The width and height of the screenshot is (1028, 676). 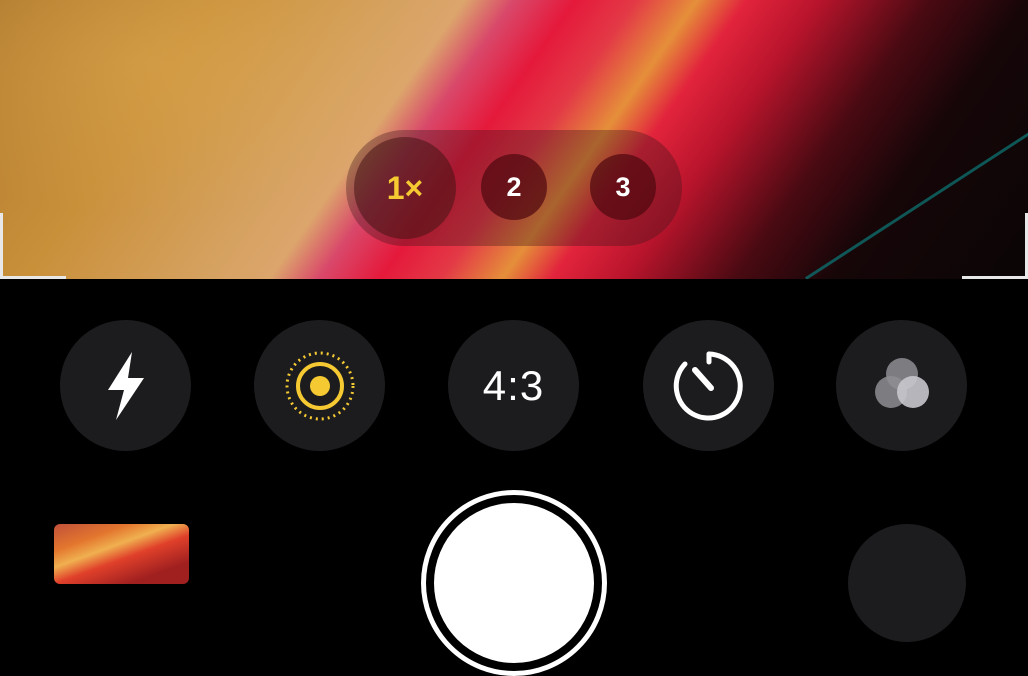 I want to click on shutter-button, so click(x=514, y=583).